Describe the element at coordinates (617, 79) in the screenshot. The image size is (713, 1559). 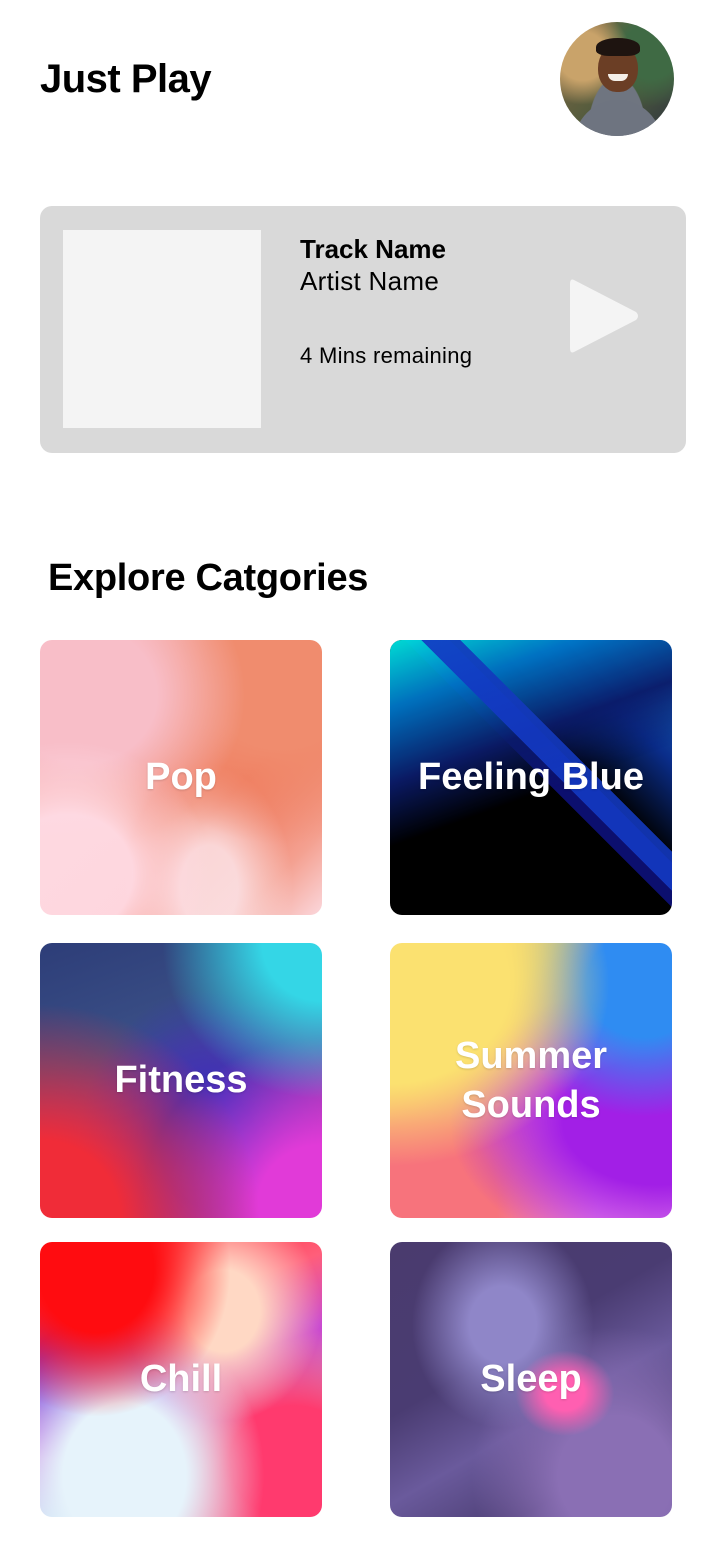
I see `user-avatar` at that location.